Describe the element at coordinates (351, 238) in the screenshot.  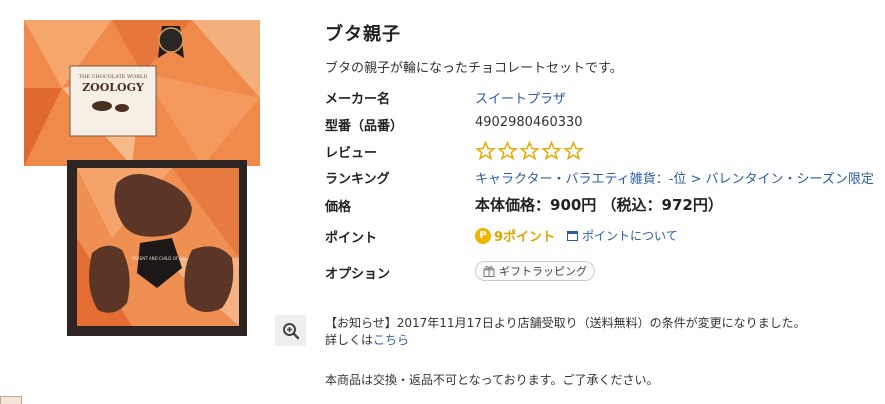
I see `point-label: ポイント` at that location.